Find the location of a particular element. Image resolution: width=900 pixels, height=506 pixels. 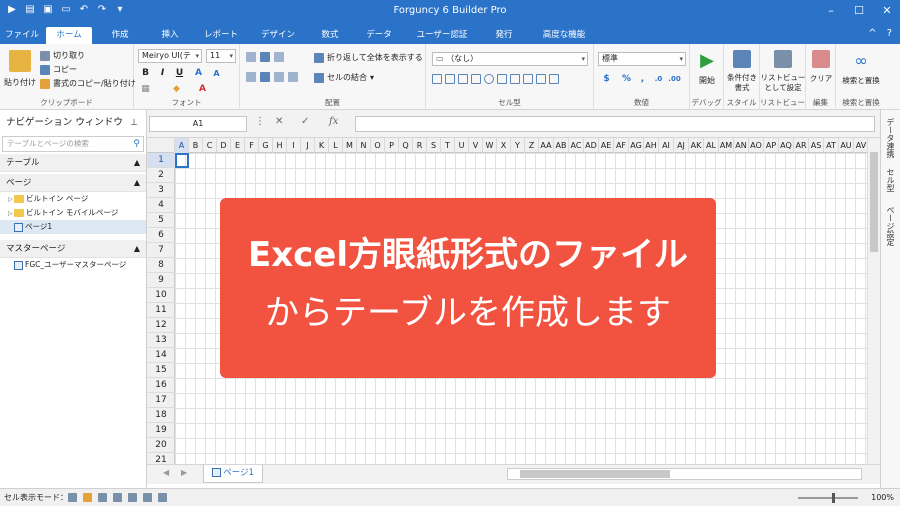

row-header: 16 is located at coordinates (161, 385).